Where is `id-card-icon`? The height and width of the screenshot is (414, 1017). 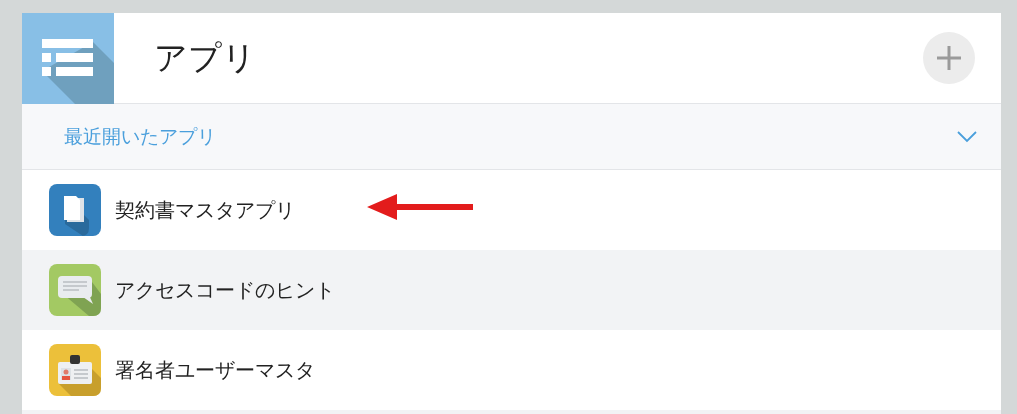
id-card-icon is located at coordinates (75, 370).